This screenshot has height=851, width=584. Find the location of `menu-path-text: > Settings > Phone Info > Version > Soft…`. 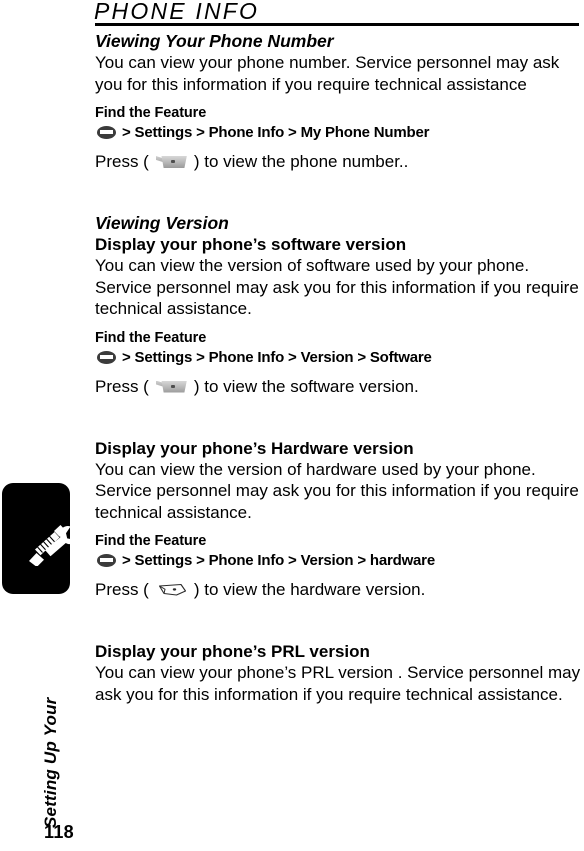

menu-path-text: > Settings > Phone Info > Version > Soft… is located at coordinates (277, 357).